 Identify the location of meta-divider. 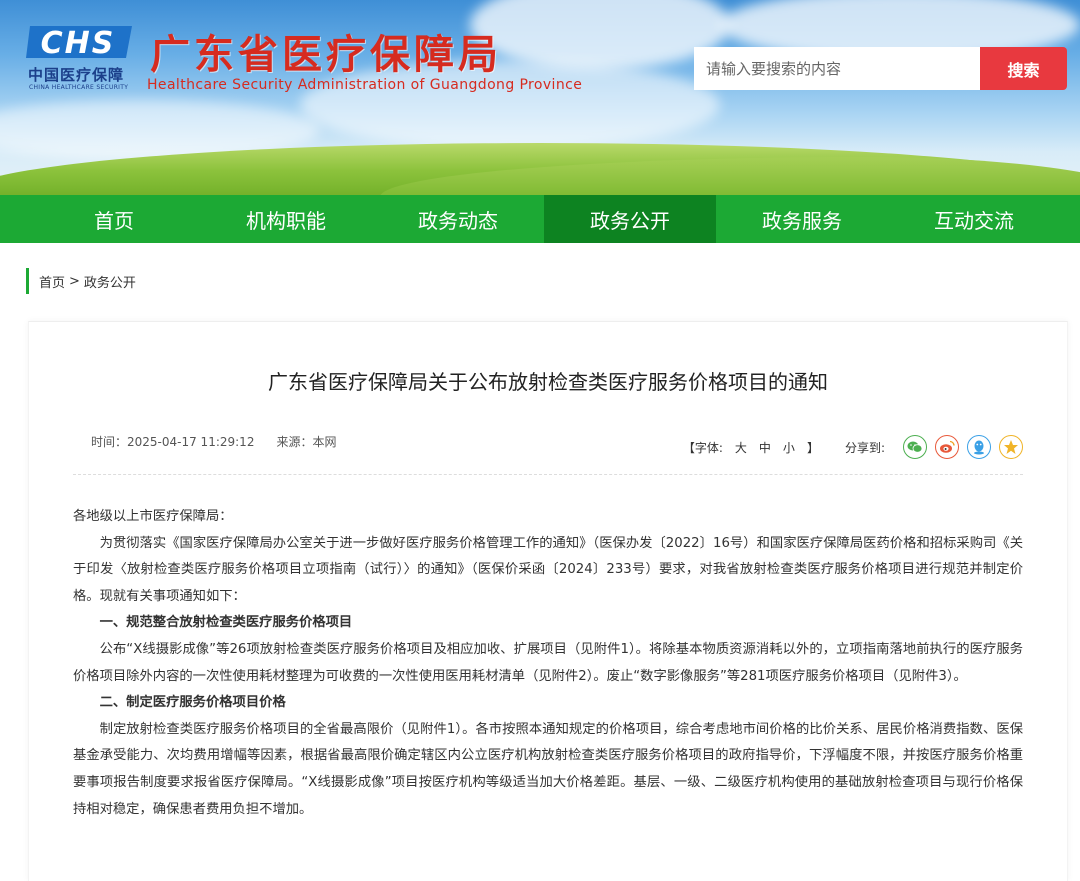
(548, 474).